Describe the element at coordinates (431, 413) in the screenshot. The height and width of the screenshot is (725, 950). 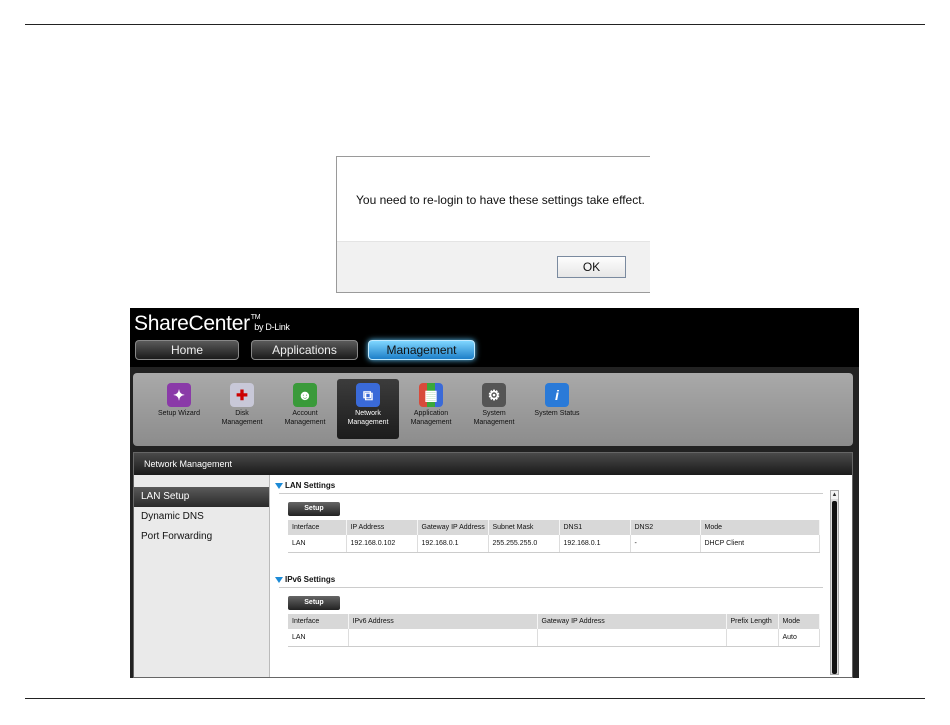
I see `tool-label: Application` at that location.